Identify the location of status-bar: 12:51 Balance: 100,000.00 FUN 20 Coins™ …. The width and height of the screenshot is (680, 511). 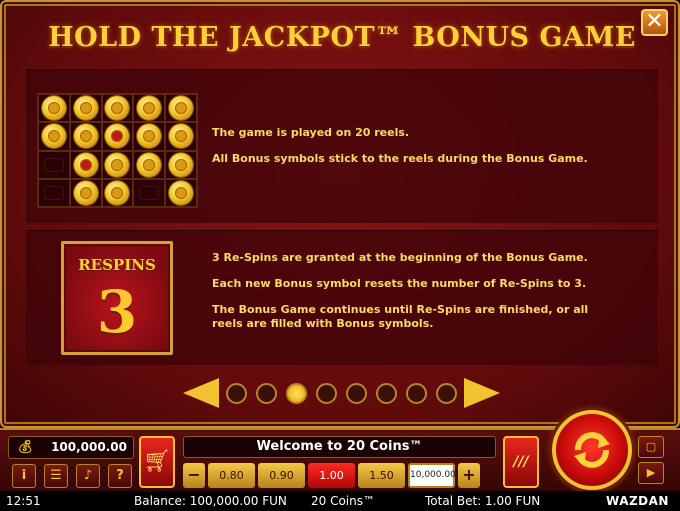
(340, 501).